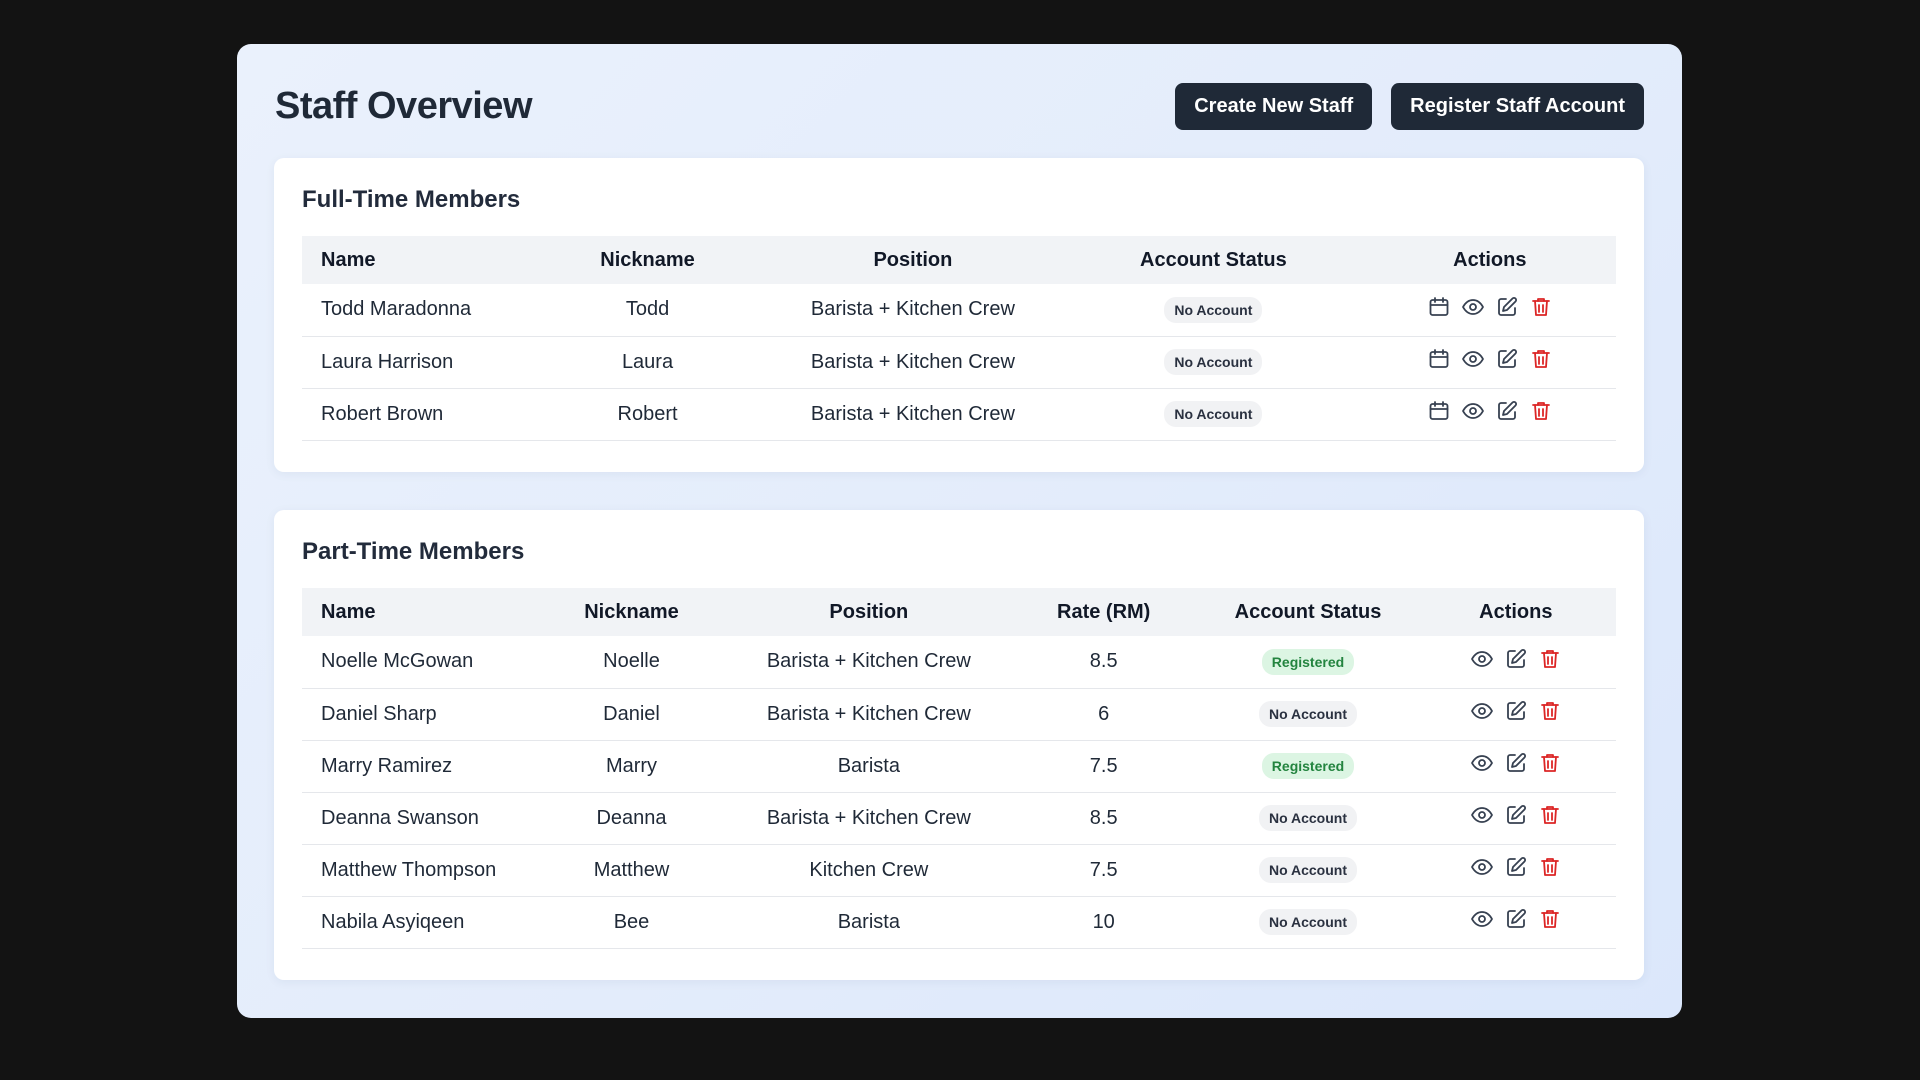 The width and height of the screenshot is (1920, 1080). Describe the element at coordinates (1104, 922) in the screenshot. I see `cell-rate: 10` at that location.